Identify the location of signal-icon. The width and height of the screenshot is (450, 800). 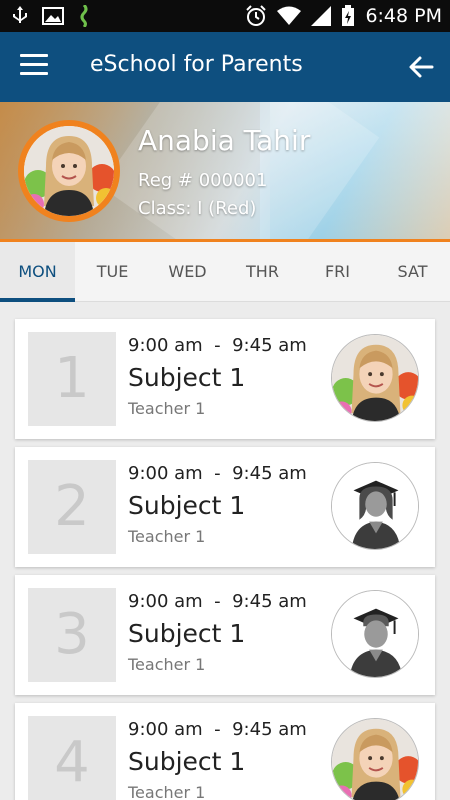
(321, 16).